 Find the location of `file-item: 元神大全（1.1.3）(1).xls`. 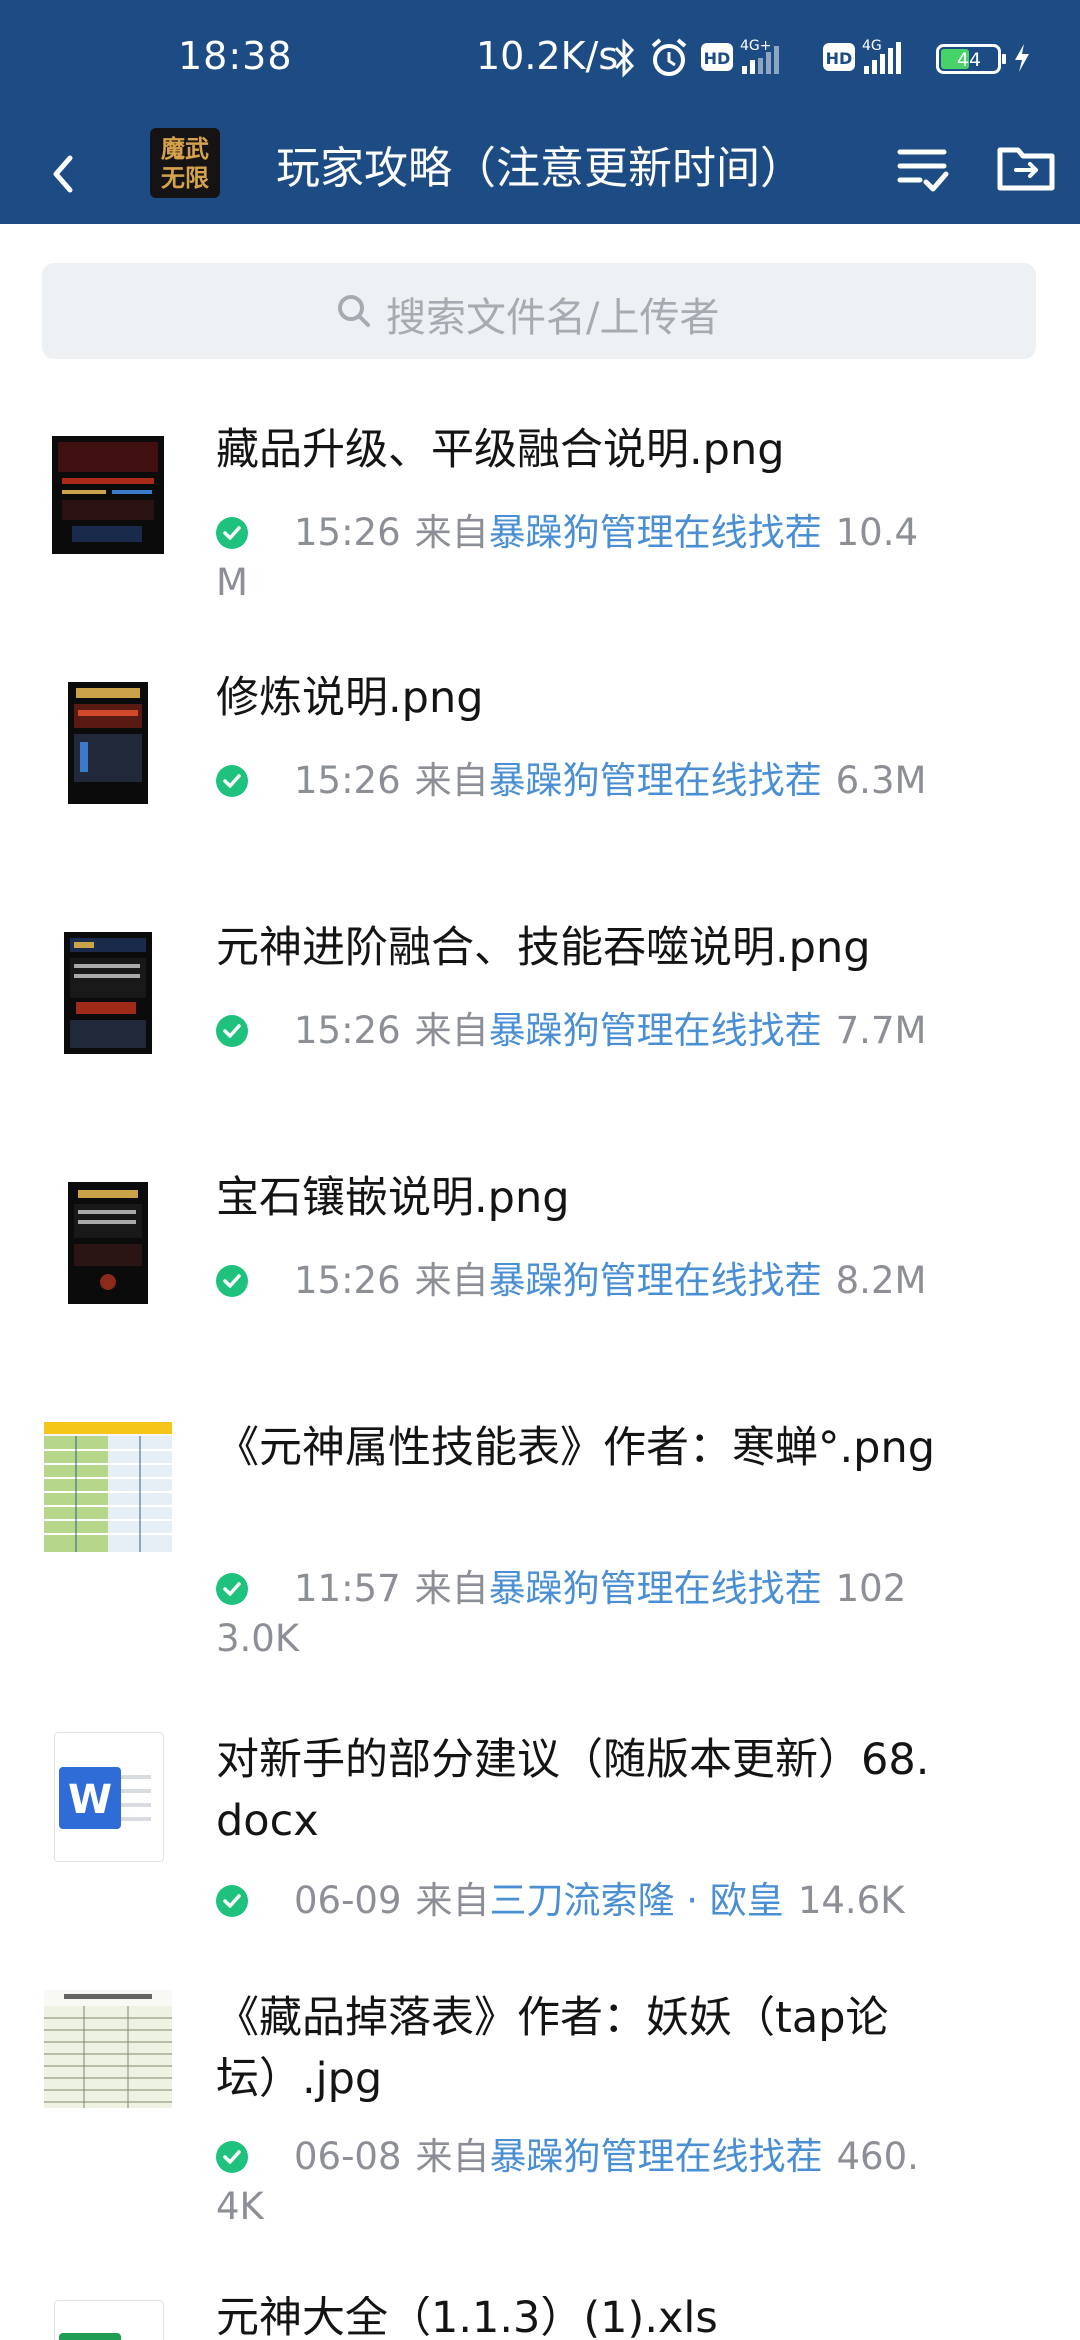

file-item: 元神大全（1.1.3）(1).xls is located at coordinates (540, 2318).